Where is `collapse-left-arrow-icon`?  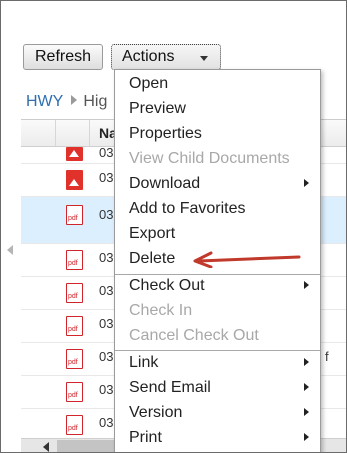
collapse-left-arrow-icon is located at coordinates (10, 250).